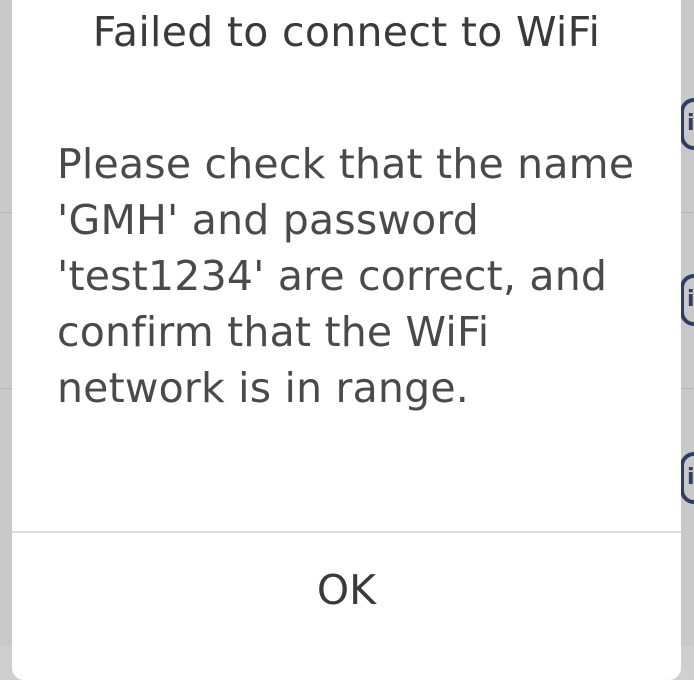 The image size is (694, 680). Describe the element at coordinates (346, 32) in the screenshot. I see `dialog-title: Failed to connect to WiFi` at that location.